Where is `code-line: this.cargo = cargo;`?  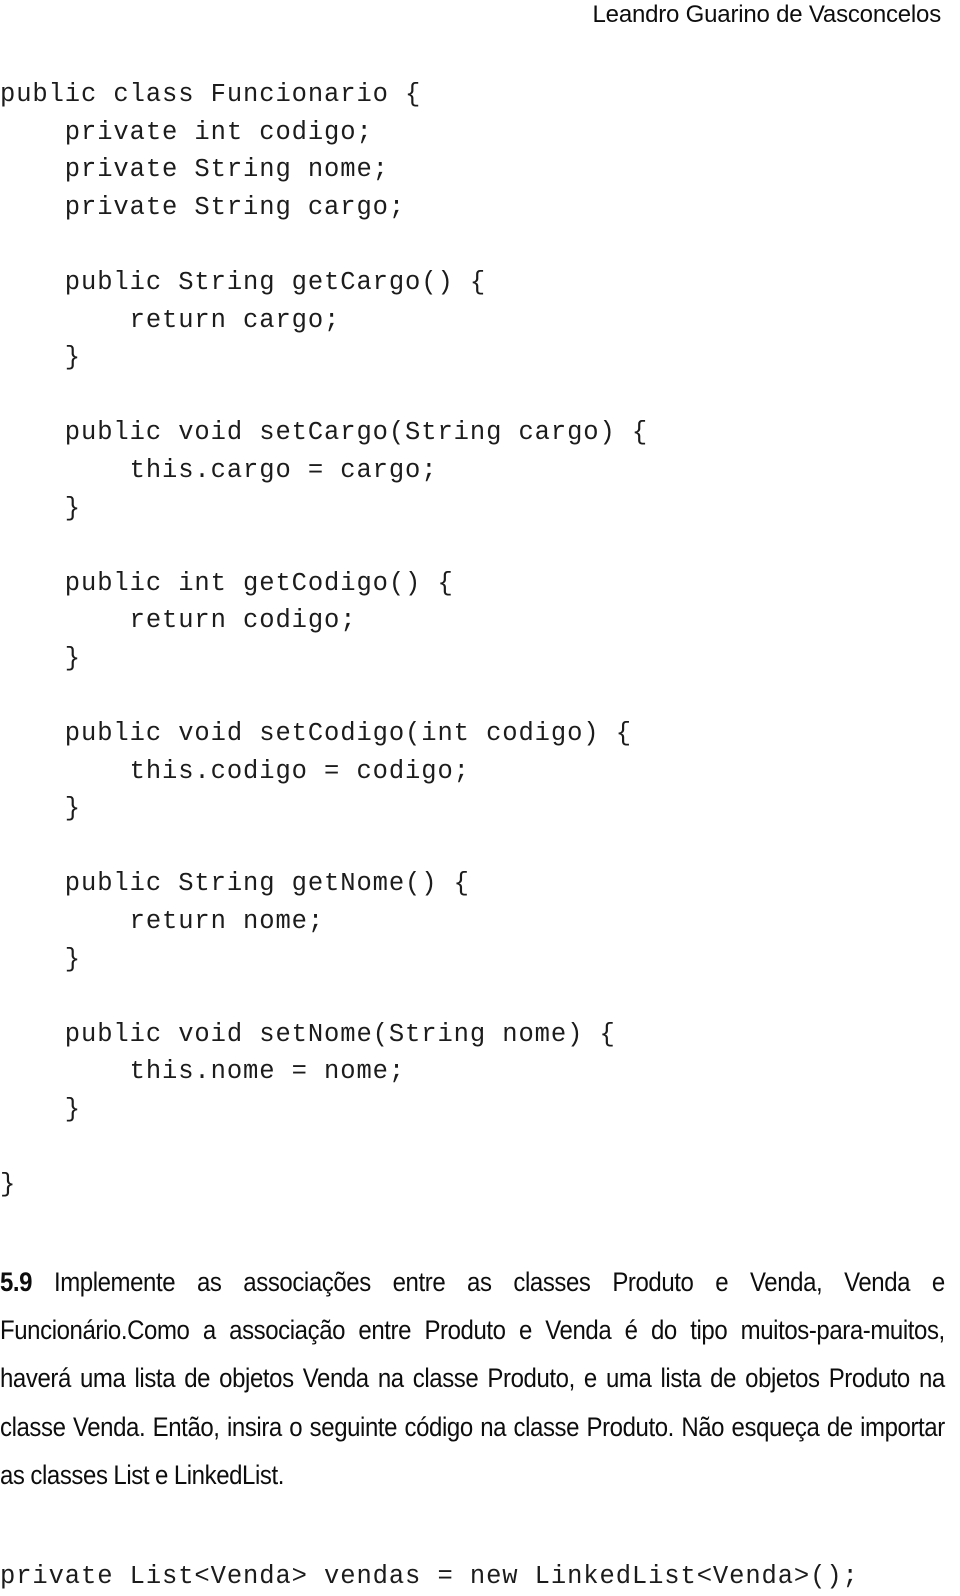 code-line: this.cargo = cargo; is located at coordinates (219, 470).